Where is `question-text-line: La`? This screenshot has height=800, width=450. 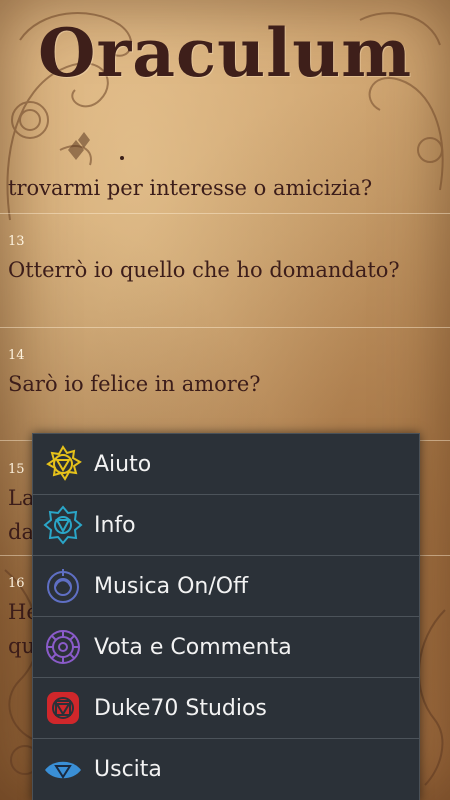 question-text-line: La is located at coordinates (21, 498).